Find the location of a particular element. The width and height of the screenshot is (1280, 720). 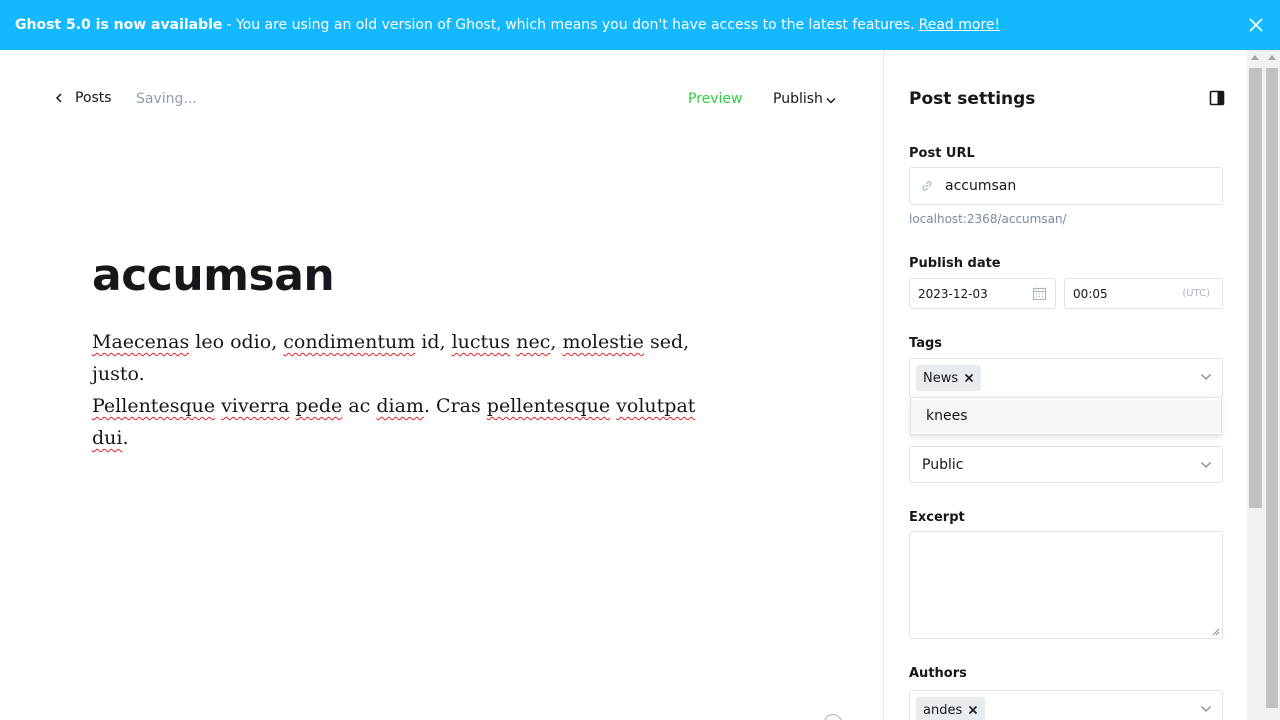

misspelled-word: luctus is located at coordinates (481, 342).